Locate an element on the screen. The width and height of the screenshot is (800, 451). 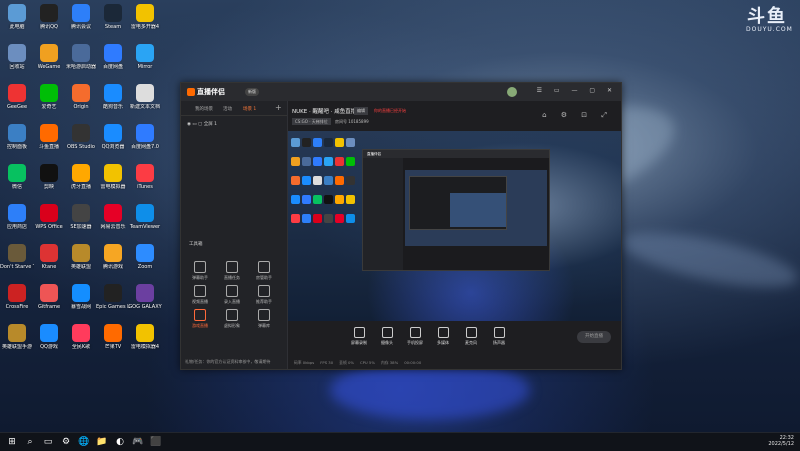
desktop-icon: 雷电多开器4 is located at coordinates (145, 17).